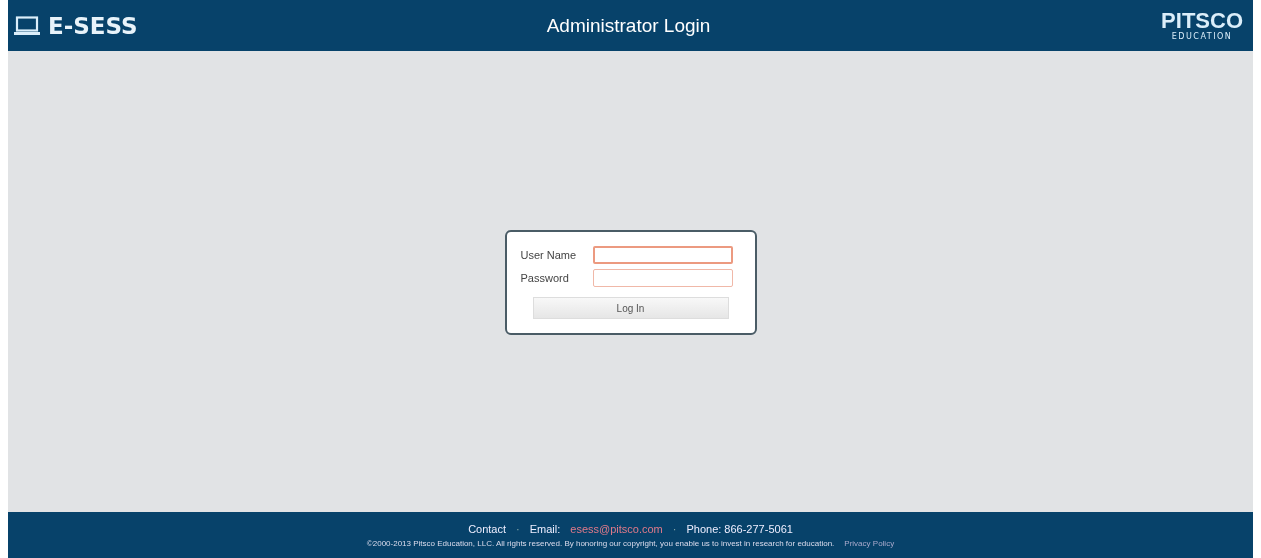 This screenshot has width=1261, height=558. I want to click on app-name: E-SESS, so click(93, 25).